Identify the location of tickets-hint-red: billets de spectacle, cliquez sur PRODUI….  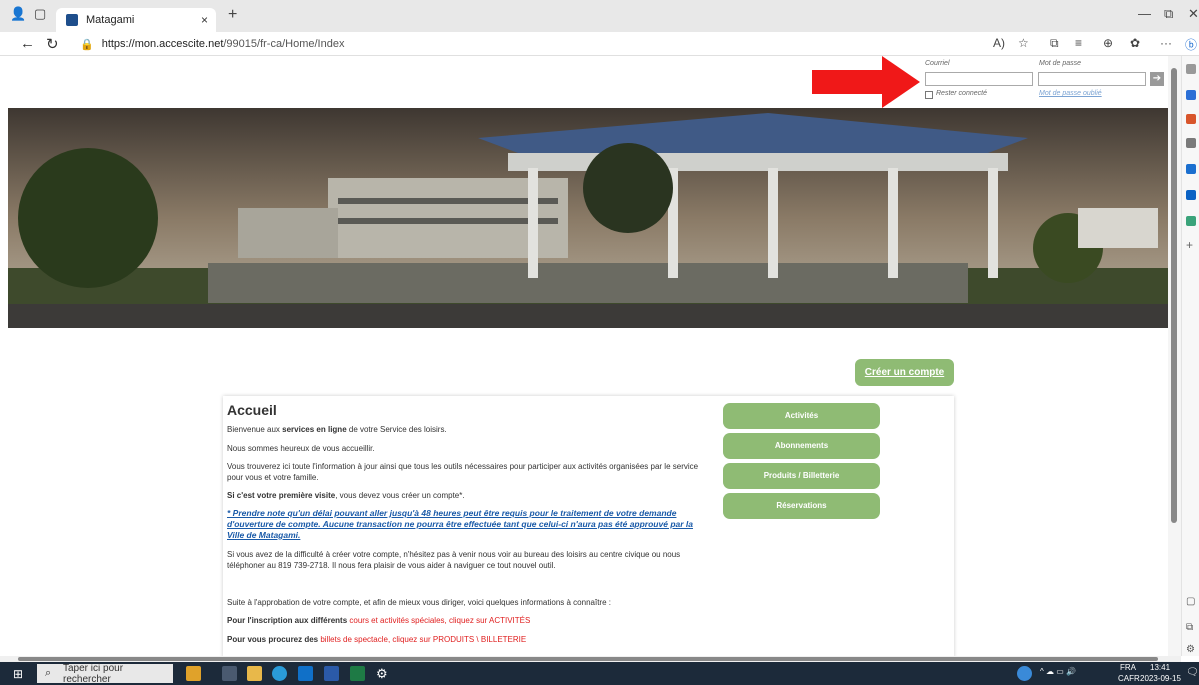
(423, 639).